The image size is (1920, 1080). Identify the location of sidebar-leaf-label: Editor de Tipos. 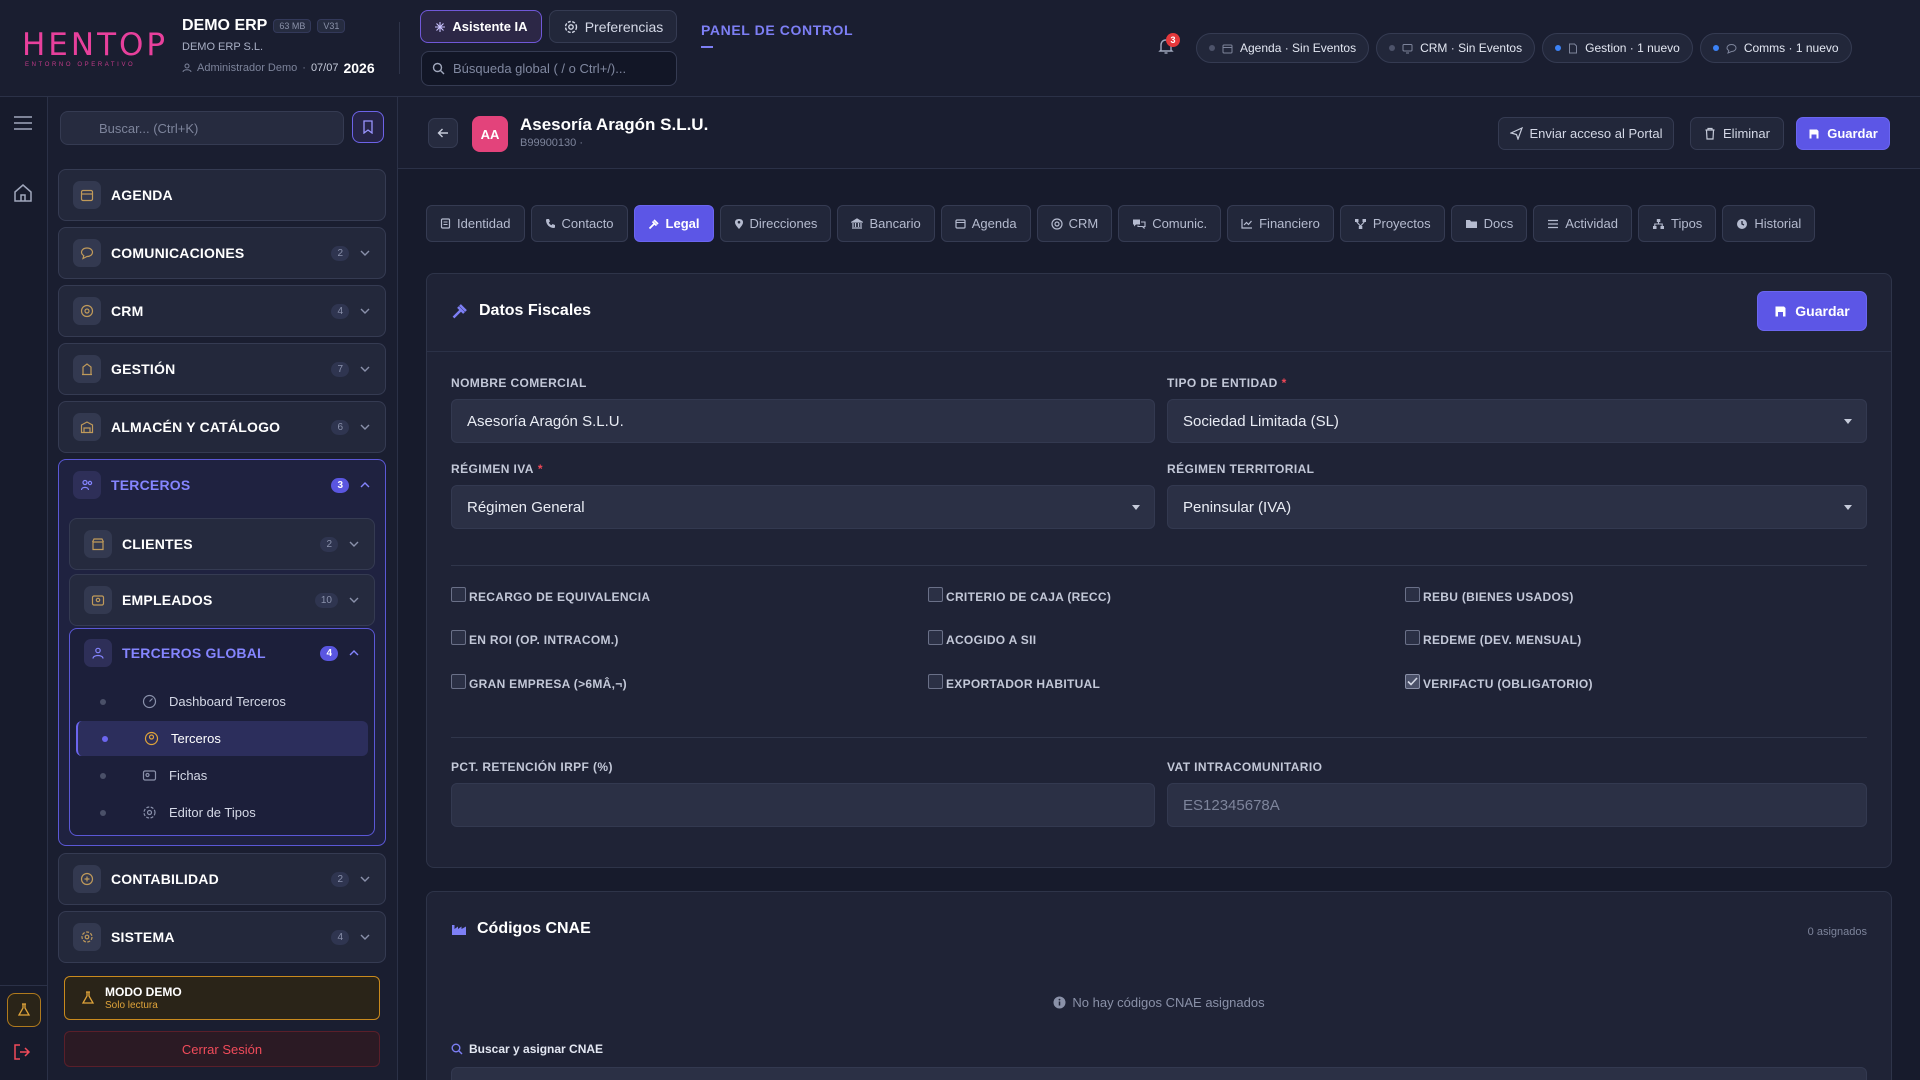
(212, 812).